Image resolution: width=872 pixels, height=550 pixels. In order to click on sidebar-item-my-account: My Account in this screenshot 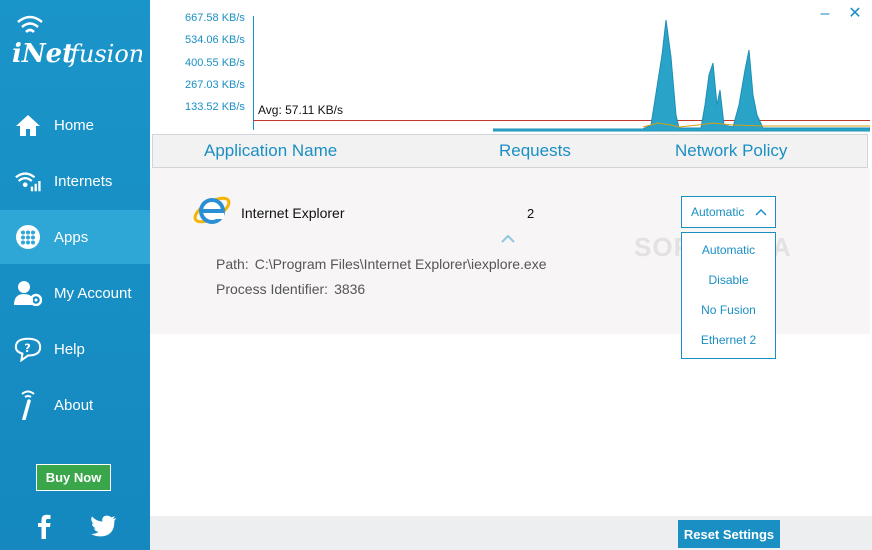, I will do `click(75, 293)`.